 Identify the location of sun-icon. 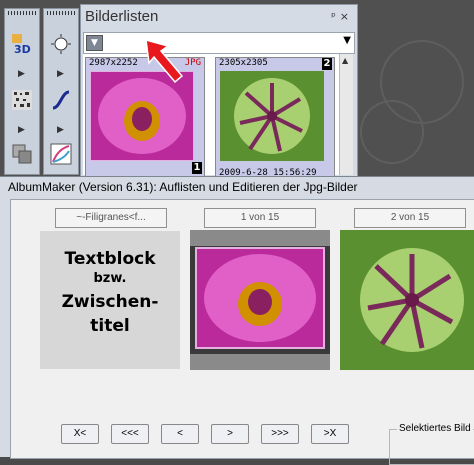
(61, 44).